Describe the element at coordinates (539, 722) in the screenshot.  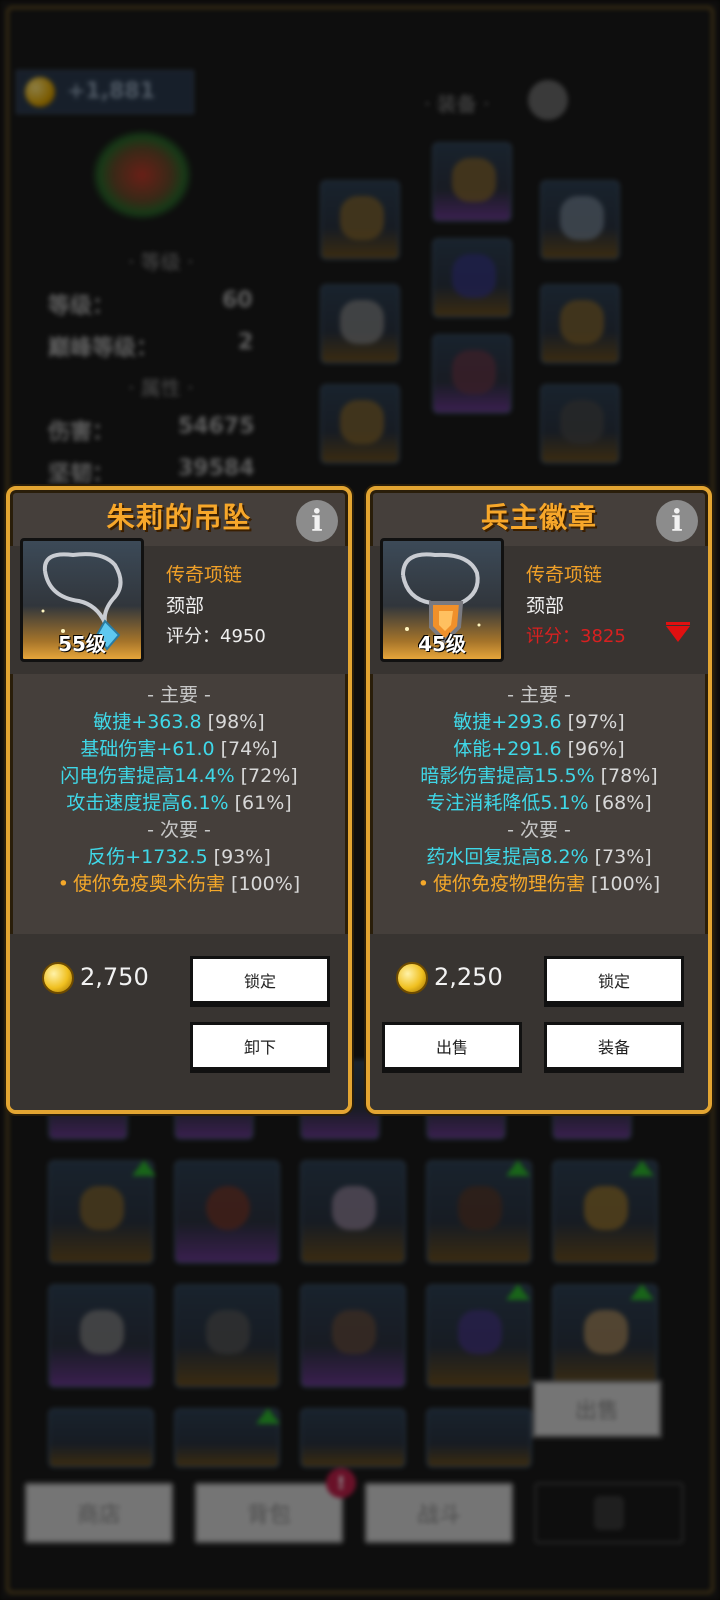
I see `stat-line: 敏捷+293.6 [97%]` at that location.